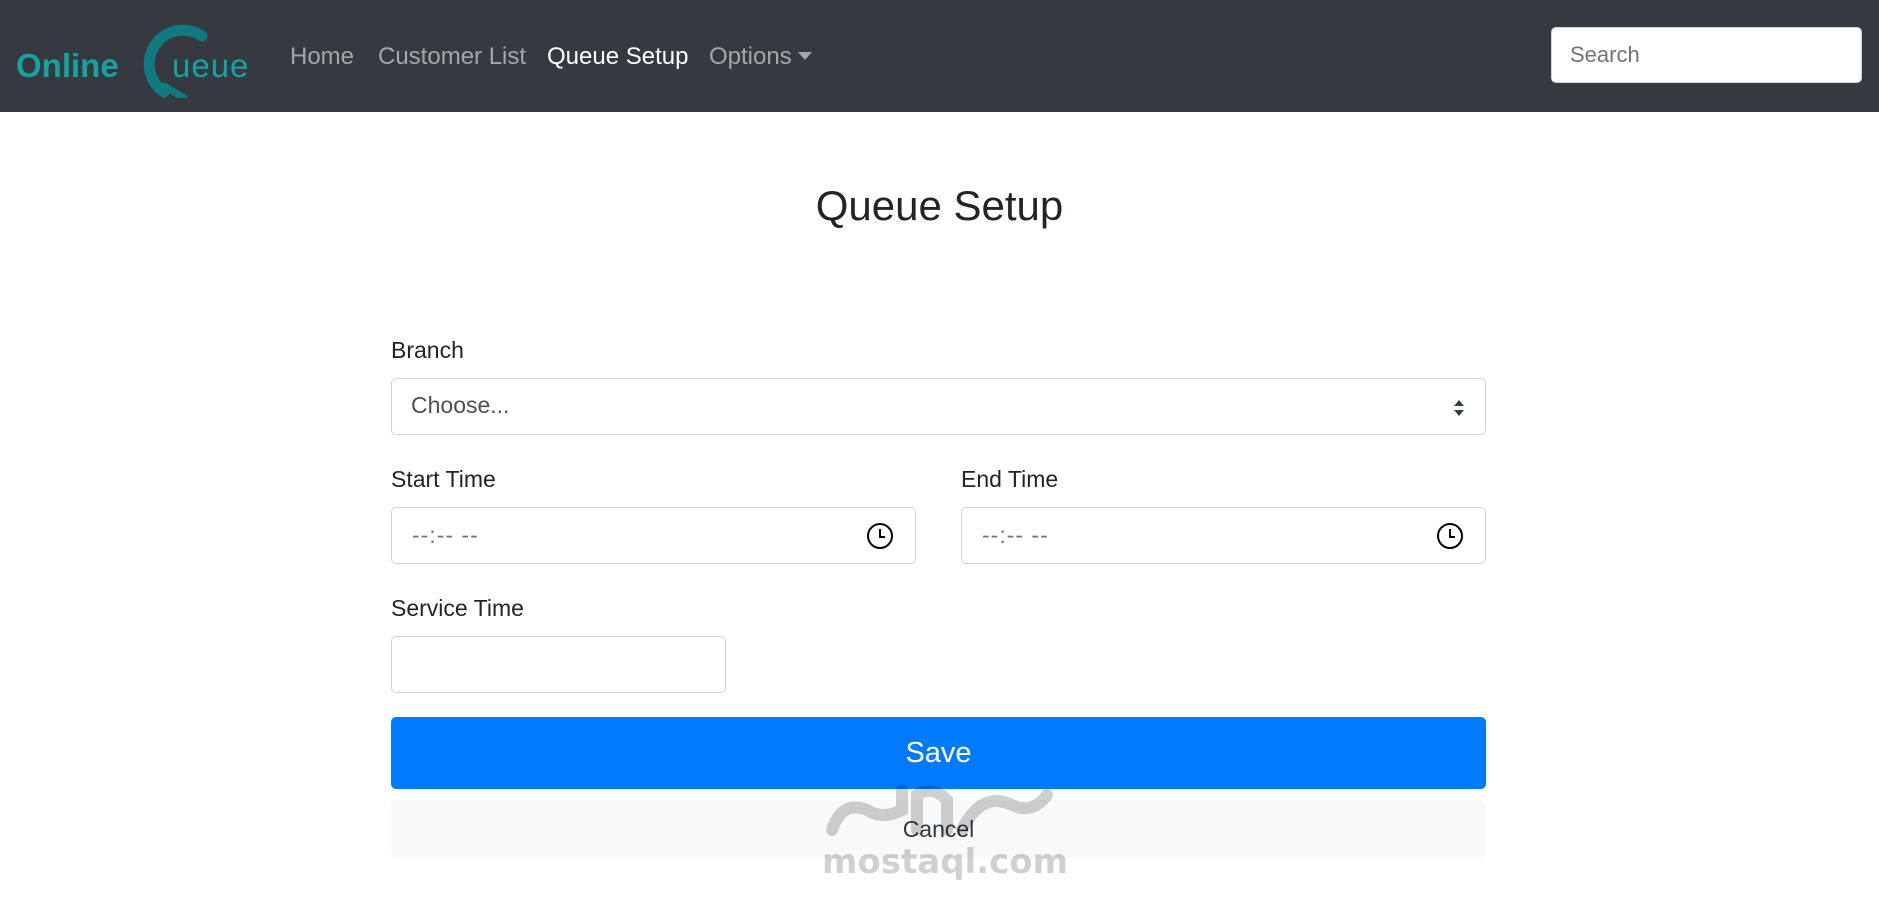  I want to click on nav-customer-list: Customer List, so click(452, 57).